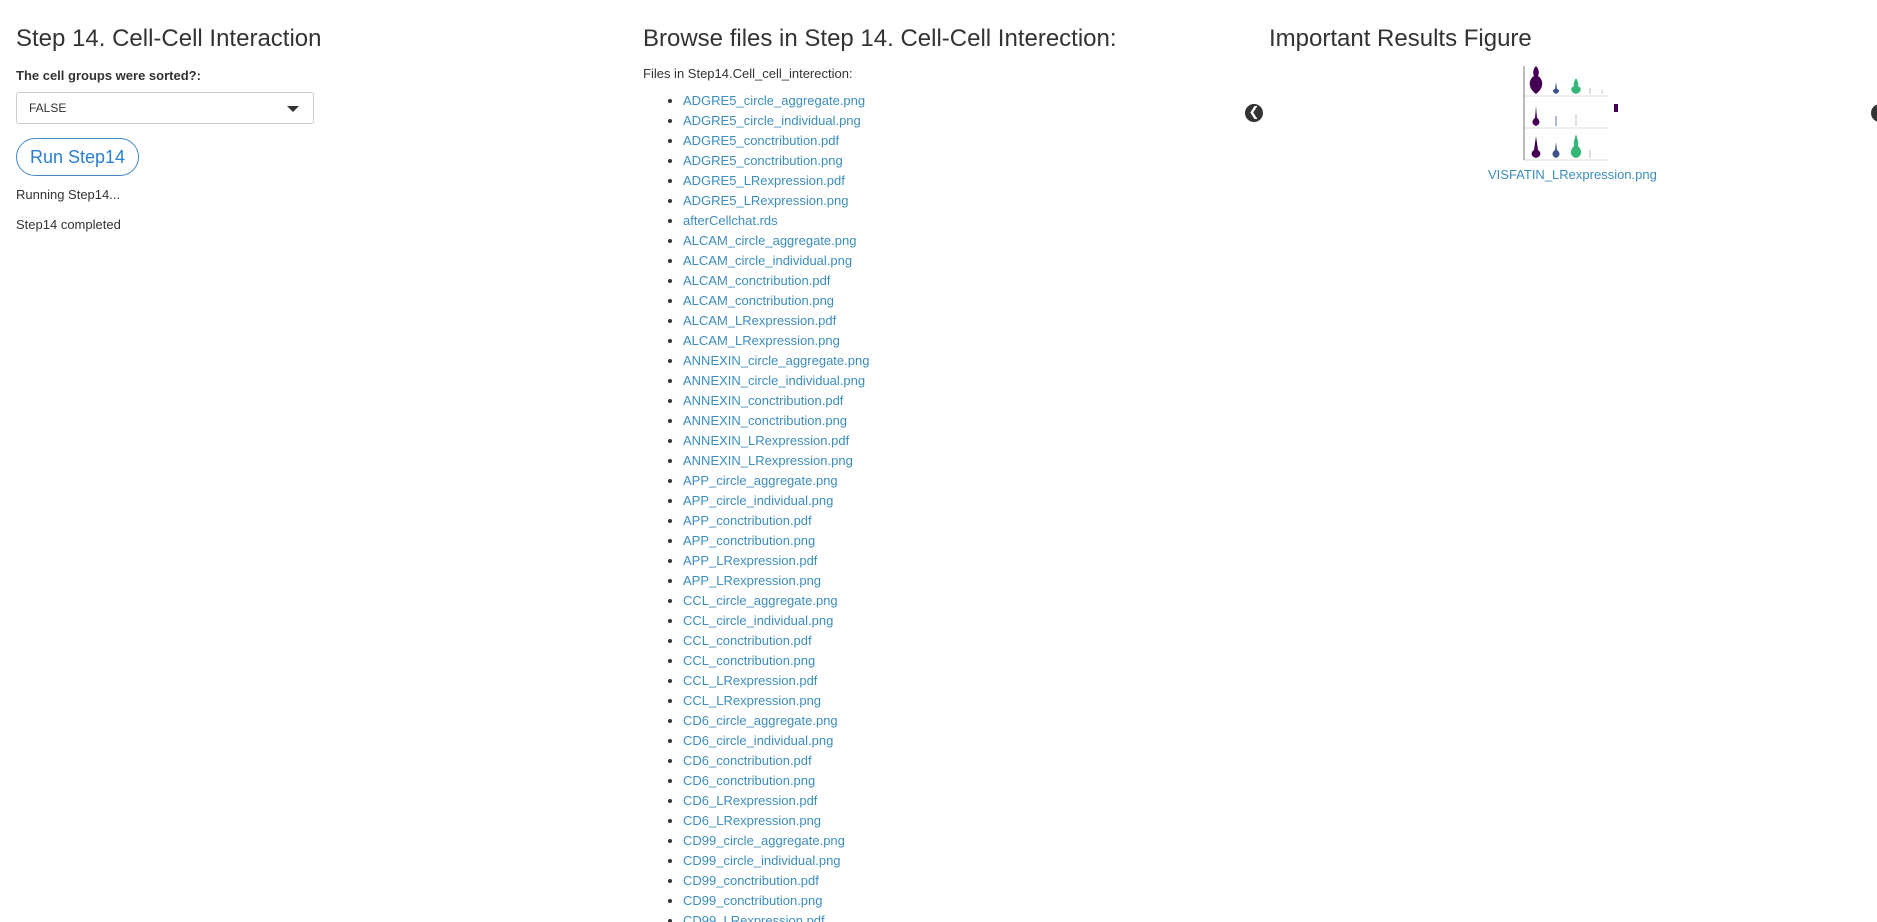 The height and width of the screenshot is (922, 1877). Describe the element at coordinates (943, 101) in the screenshot. I see `file-list-item: ADGRE5_circle_aggregate.png` at that location.